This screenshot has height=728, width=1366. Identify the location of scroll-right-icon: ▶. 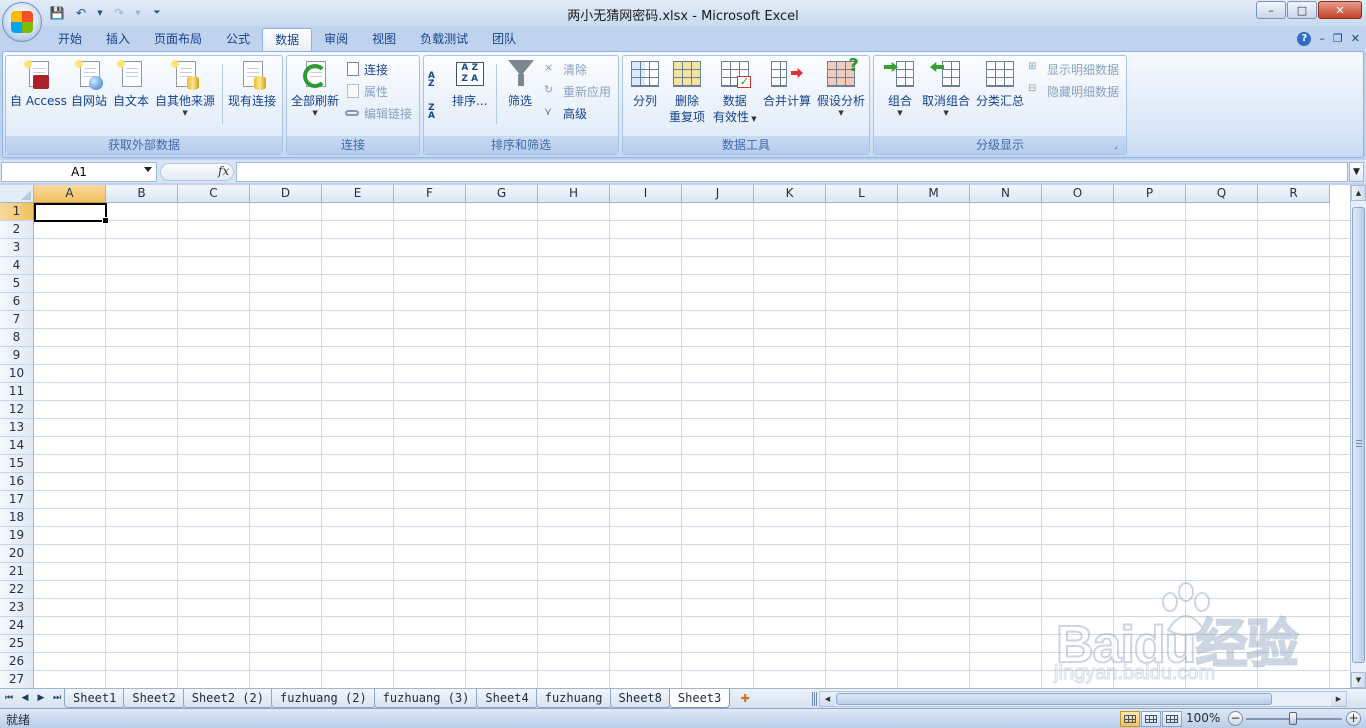
(1338, 699).